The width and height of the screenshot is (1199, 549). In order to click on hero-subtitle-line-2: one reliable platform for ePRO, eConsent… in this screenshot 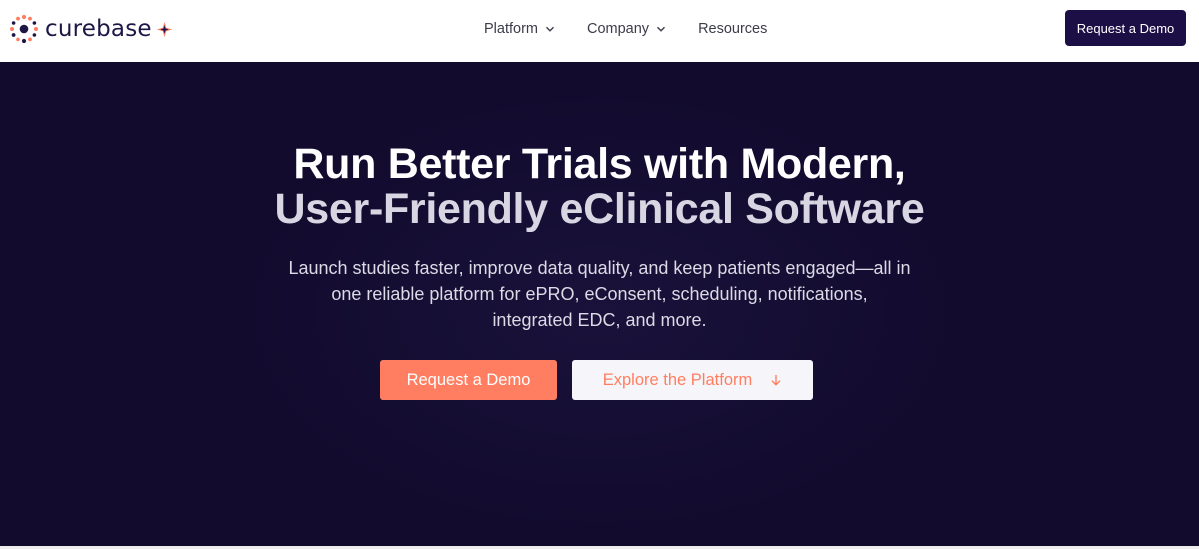, I will do `click(599, 294)`.